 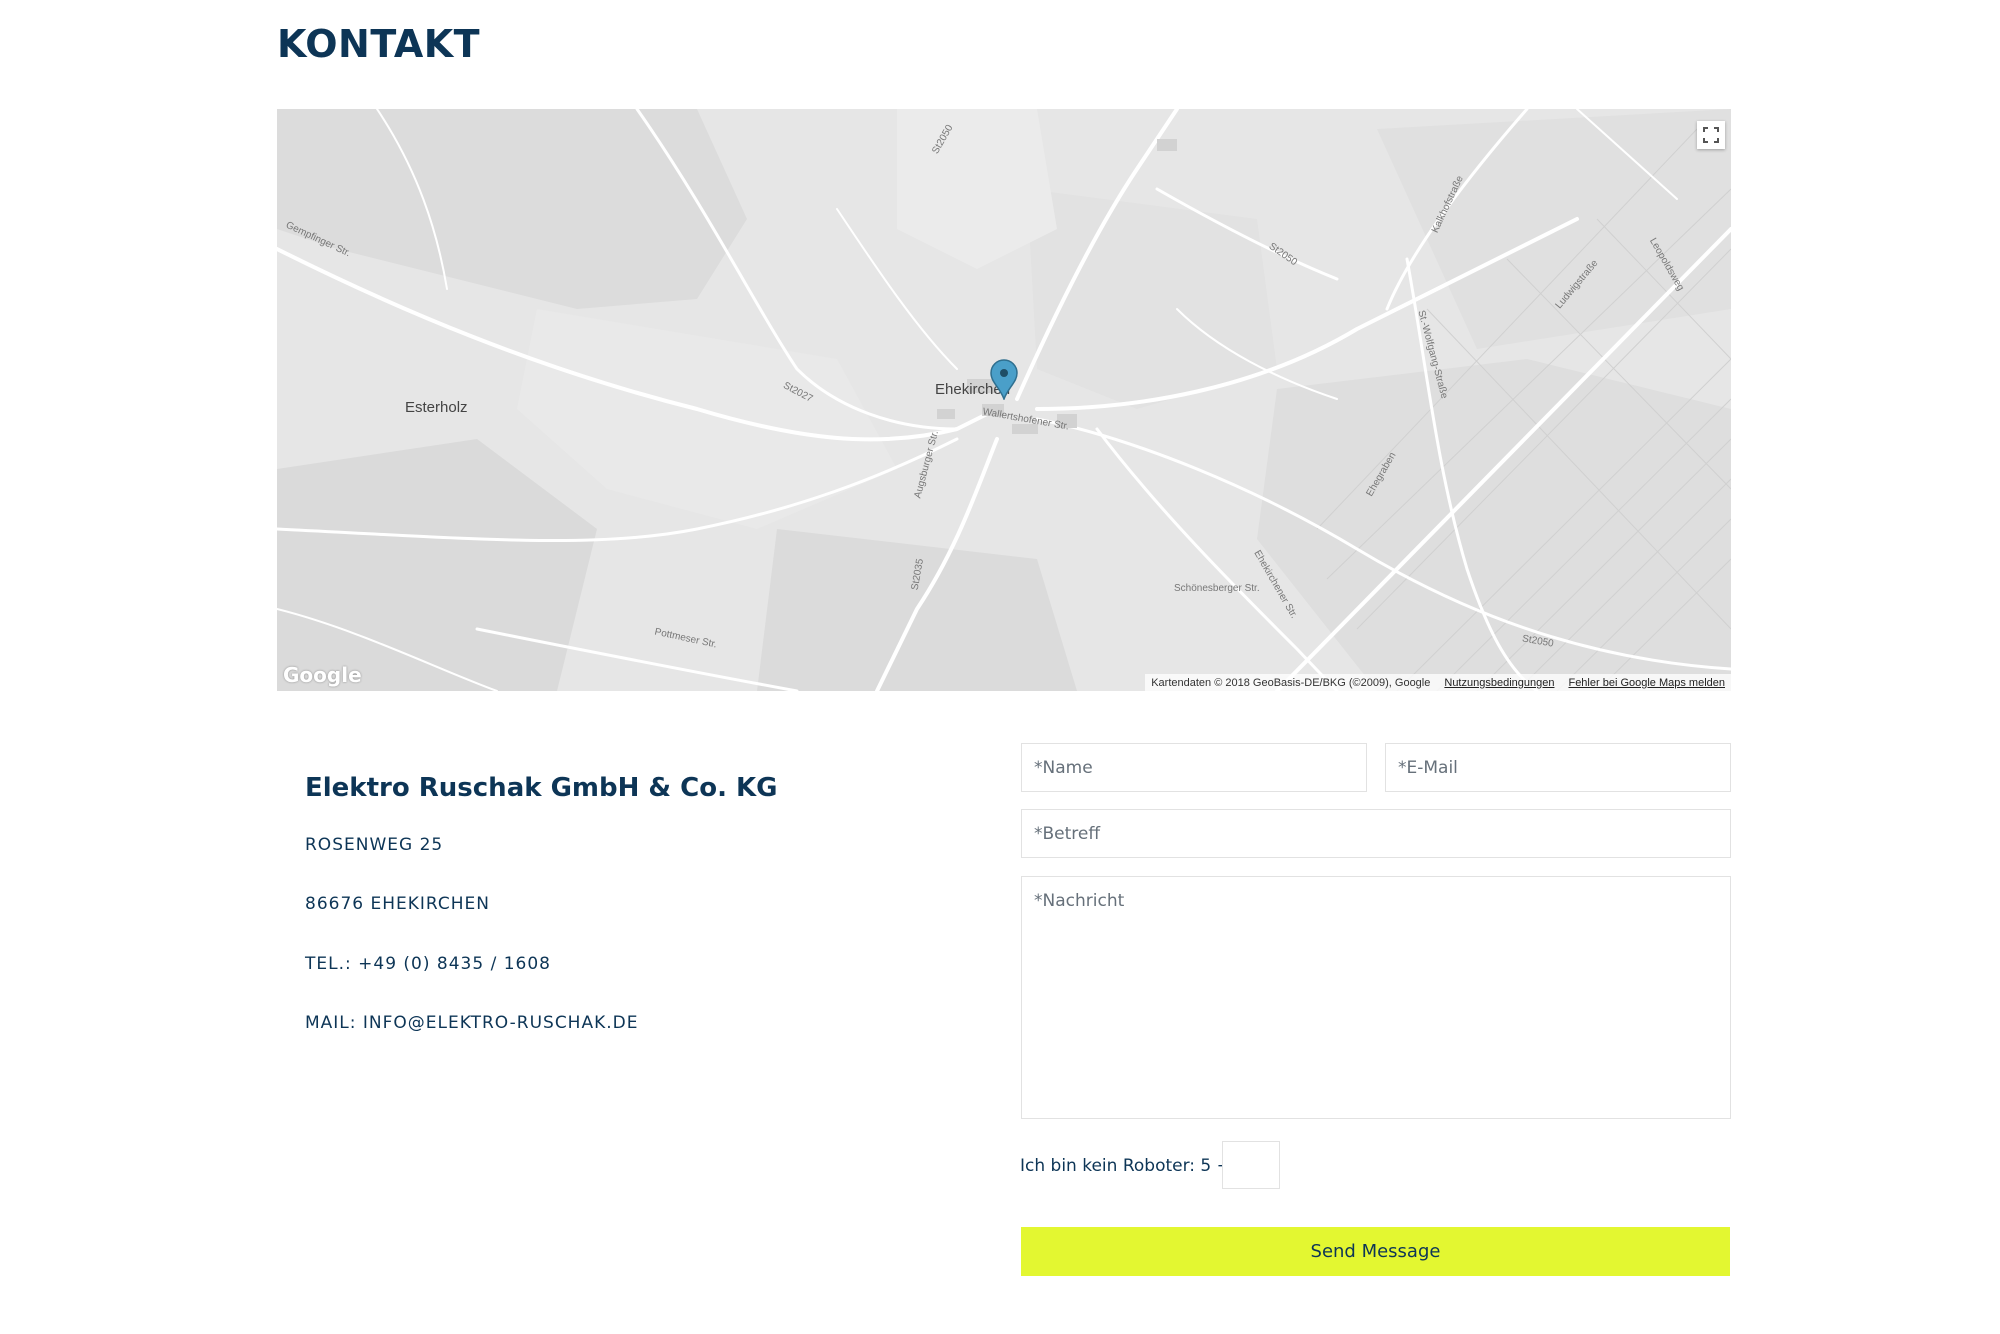 What do you see at coordinates (1251, 1165) in the screenshot?
I see `captcha-input` at bounding box center [1251, 1165].